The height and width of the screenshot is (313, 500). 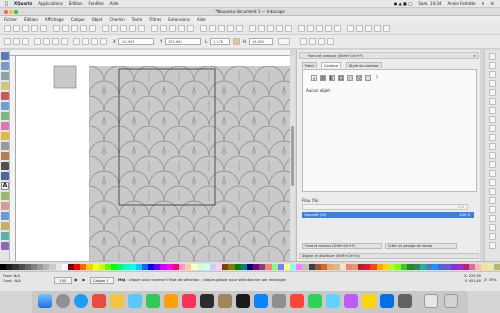 What do you see at coordinates (207, 301) in the screenshot?
I see `terminal-icon` at bounding box center [207, 301].